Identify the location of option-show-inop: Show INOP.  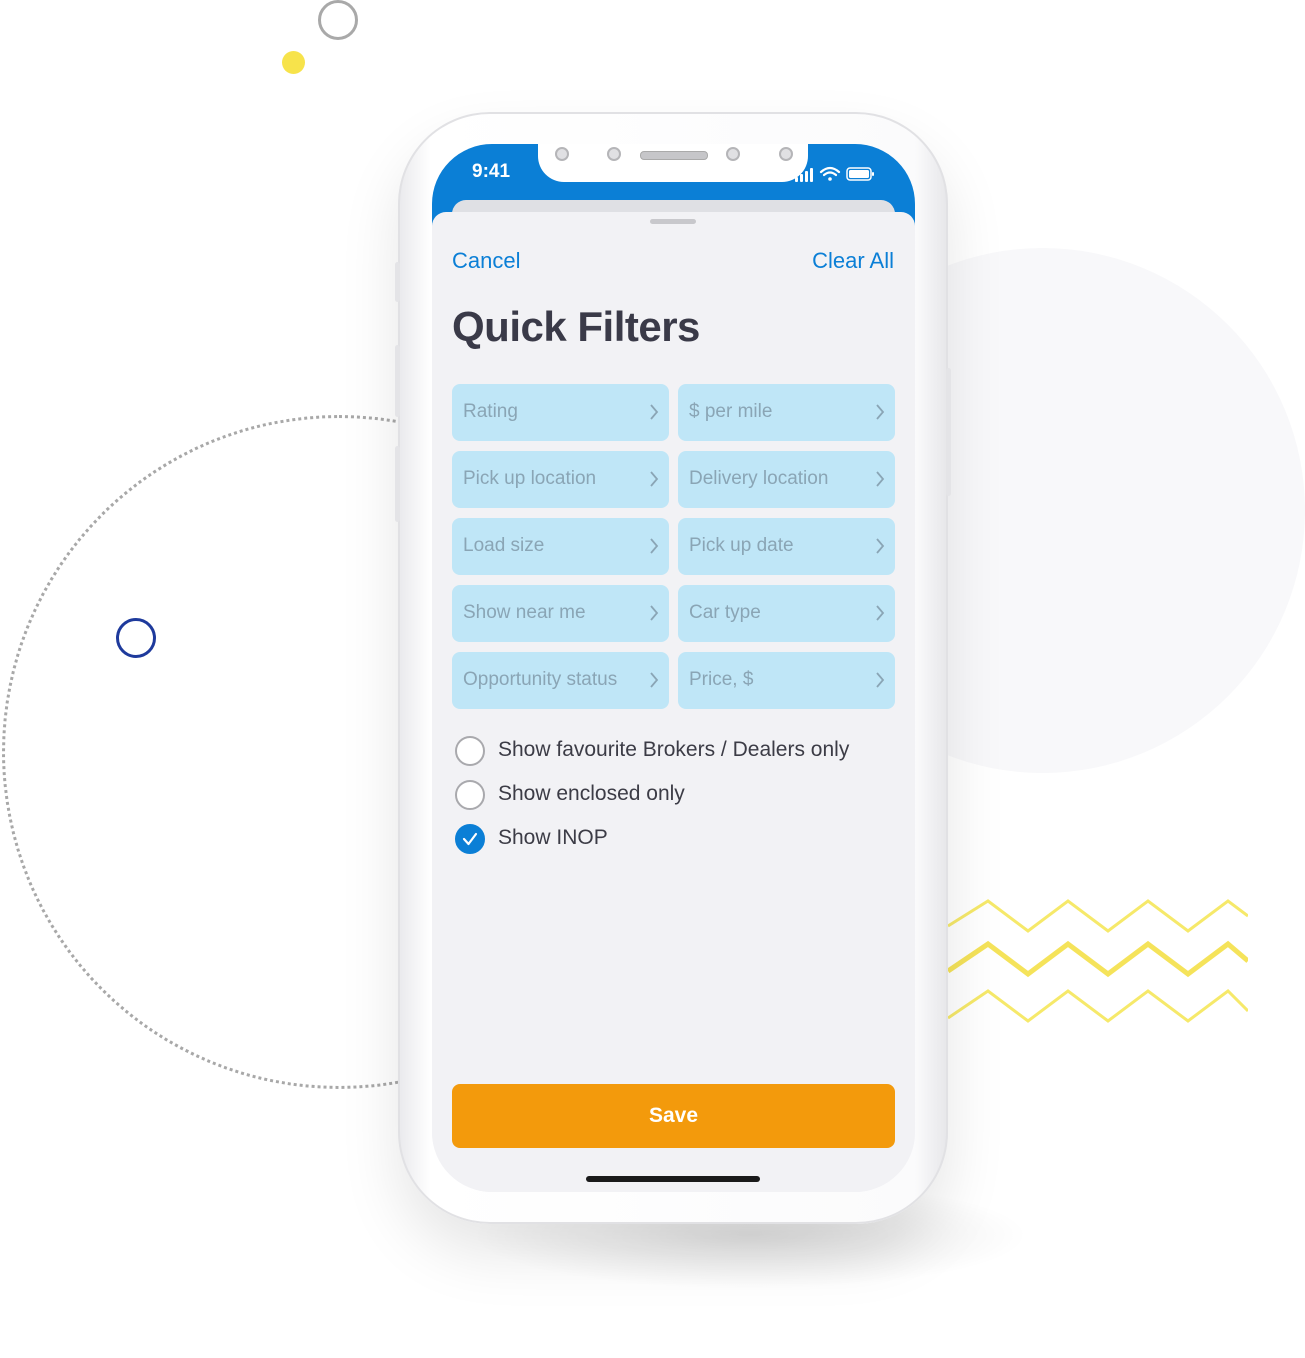
(555, 839).